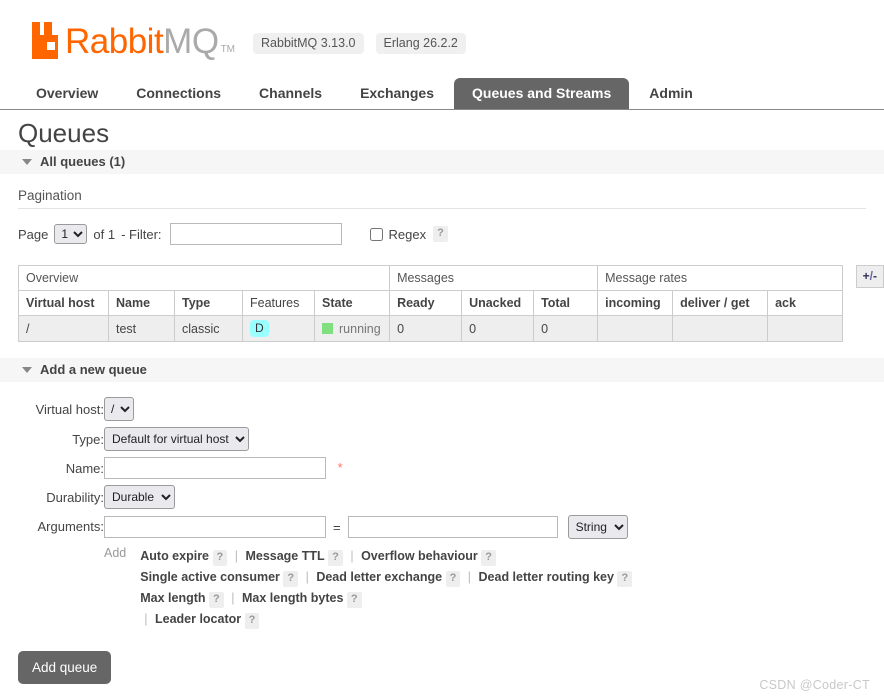  Describe the element at coordinates (63, 303) in the screenshot. I see `column-header-virtual-host: Virtual host` at that location.